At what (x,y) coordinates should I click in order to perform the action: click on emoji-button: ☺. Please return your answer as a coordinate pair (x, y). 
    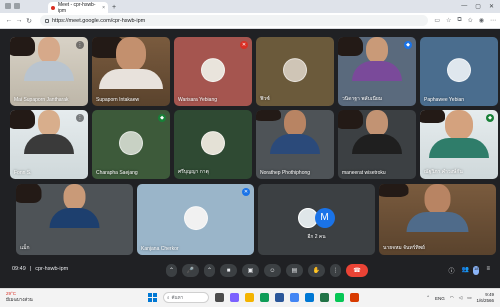
    Looking at the image, I should click on (272, 270).